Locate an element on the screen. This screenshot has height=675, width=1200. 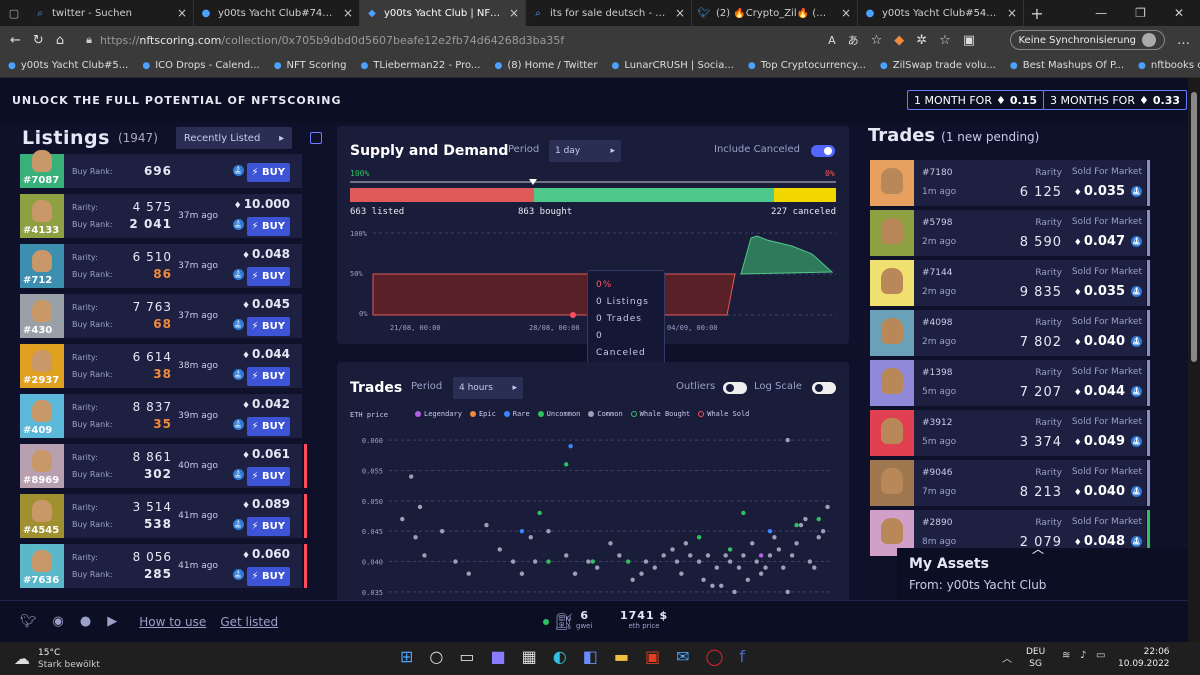
listing-row: #7087 Buy Rank: 696 ⛵︎ ⚡︎ BUY is located at coordinates (161, 169).